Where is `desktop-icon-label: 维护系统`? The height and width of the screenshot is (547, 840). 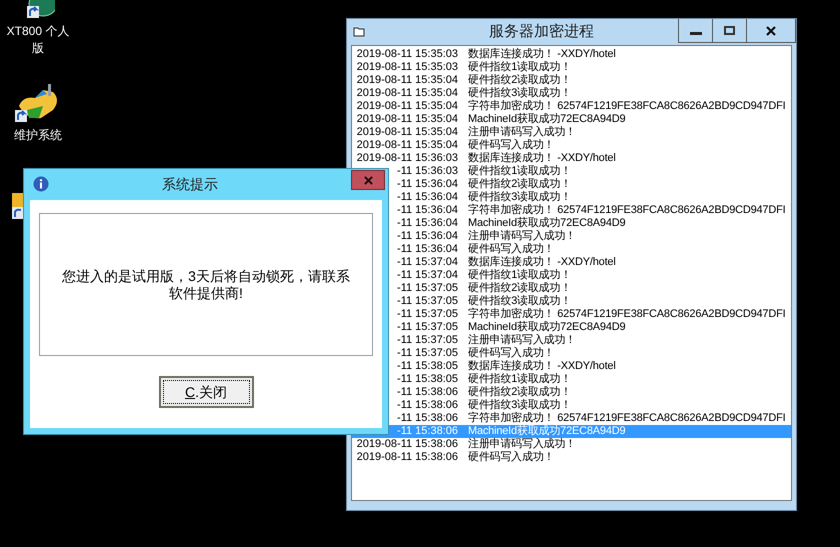
desktop-icon-label: 维护系统 is located at coordinates (38, 135).